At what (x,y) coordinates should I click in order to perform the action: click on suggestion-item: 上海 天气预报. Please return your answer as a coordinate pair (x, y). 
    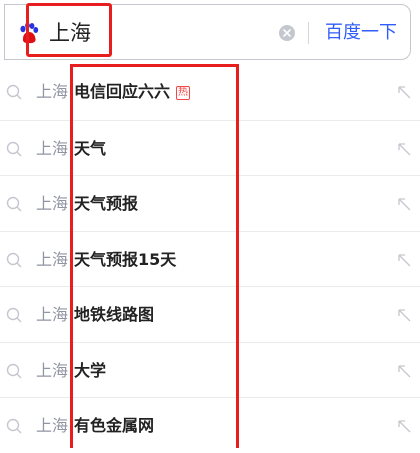
    Looking at the image, I should click on (210, 203).